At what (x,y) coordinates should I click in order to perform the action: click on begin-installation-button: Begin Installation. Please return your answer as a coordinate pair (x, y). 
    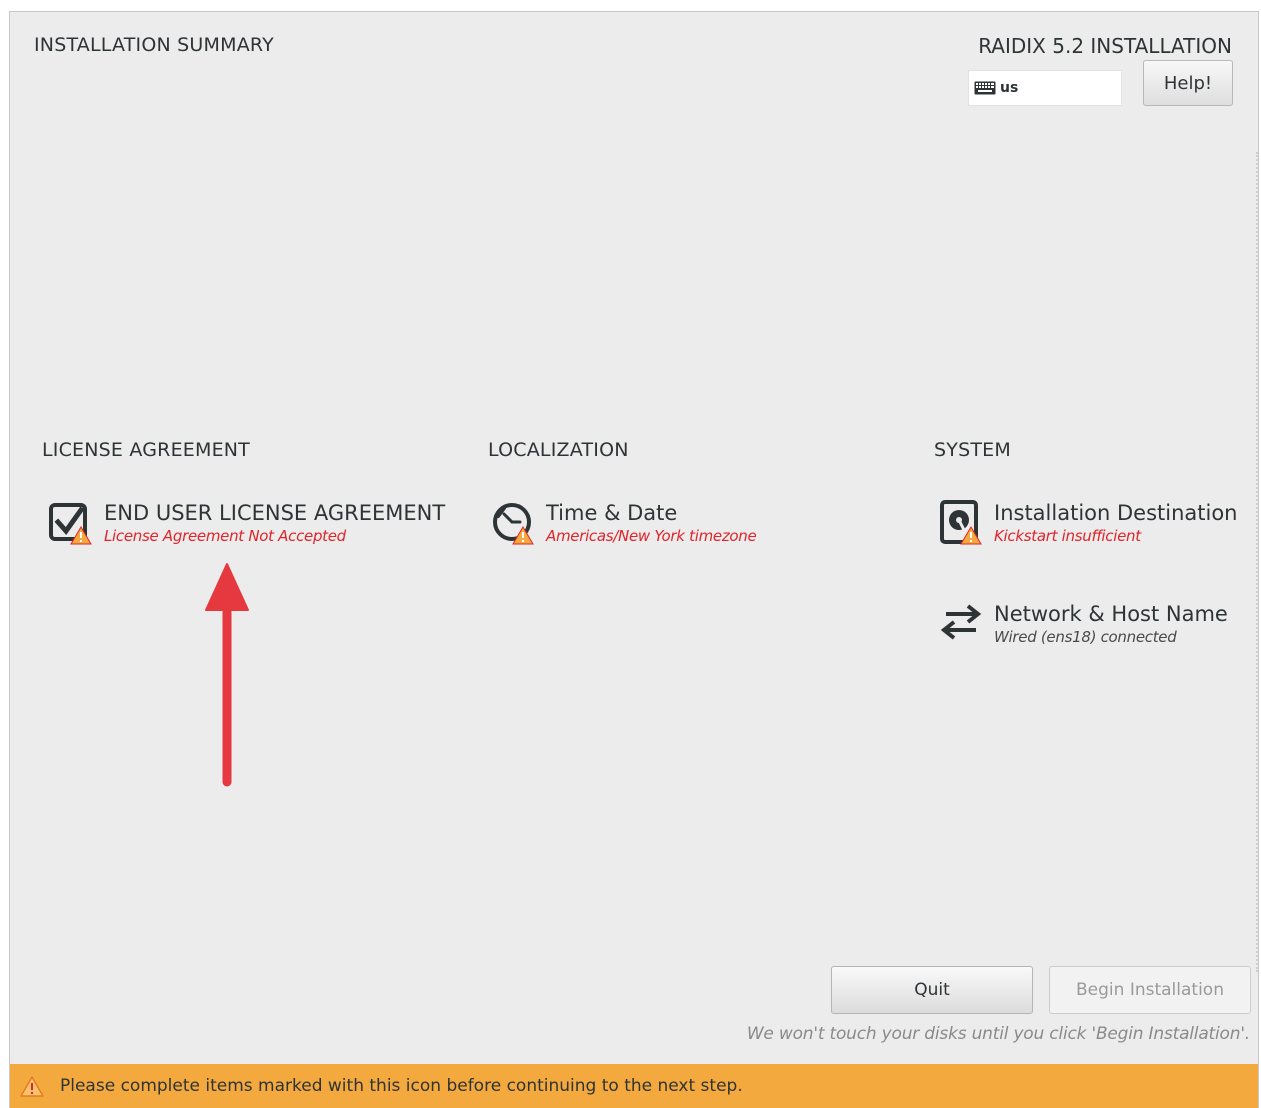
    Looking at the image, I should click on (1150, 990).